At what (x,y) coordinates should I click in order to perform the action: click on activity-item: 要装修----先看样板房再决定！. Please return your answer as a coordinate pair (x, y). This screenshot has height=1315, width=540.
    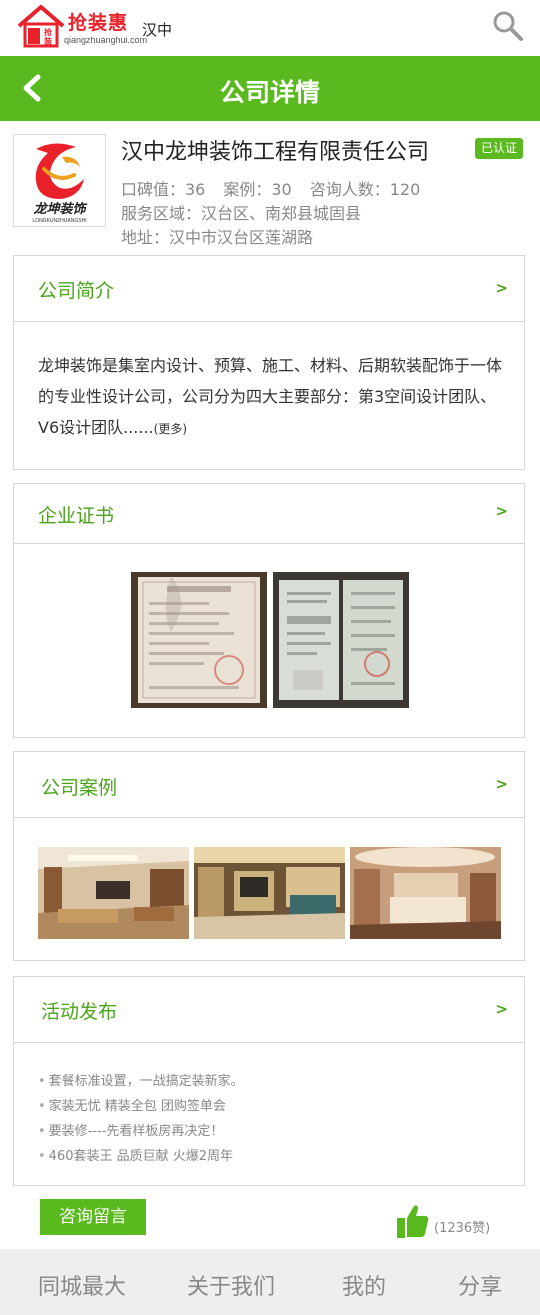
    Looking at the image, I should click on (141, 1131).